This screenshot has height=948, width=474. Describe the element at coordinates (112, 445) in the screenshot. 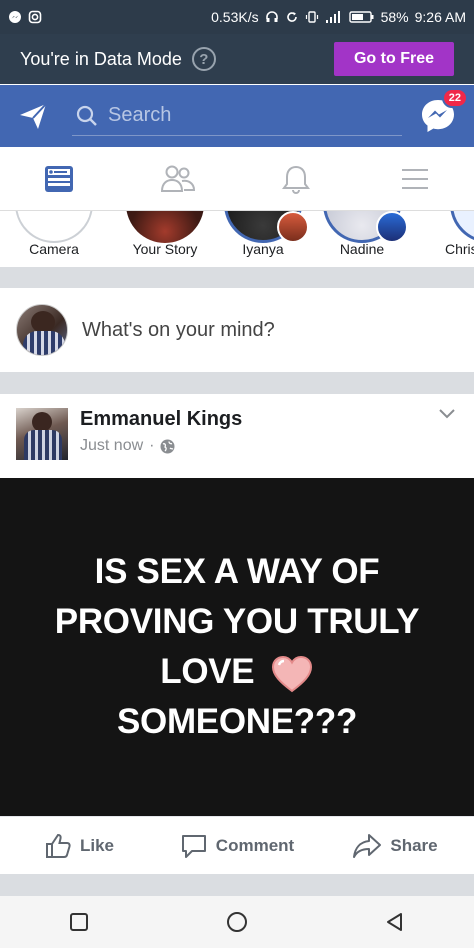

I see `post-time-text: Just now` at that location.